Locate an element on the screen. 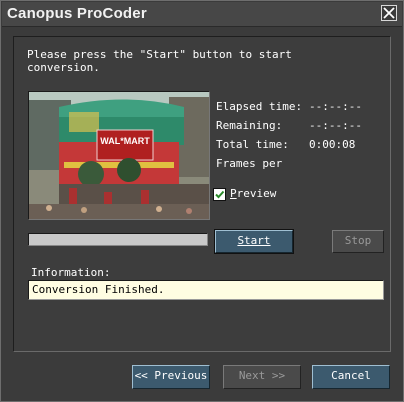 This screenshot has width=404, height=402. stop-button: Stop is located at coordinates (358, 241).